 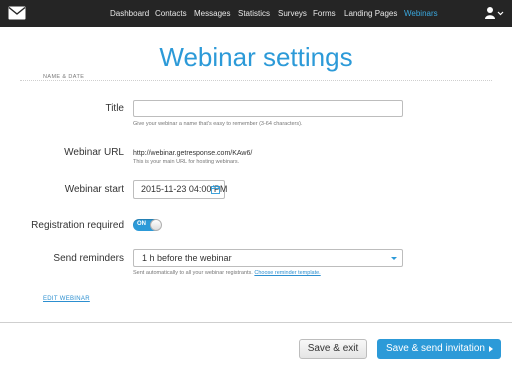 What do you see at coordinates (66, 299) in the screenshot?
I see `edit-webinar-link: EDIT WEBINAR` at bounding box center [66, 299].